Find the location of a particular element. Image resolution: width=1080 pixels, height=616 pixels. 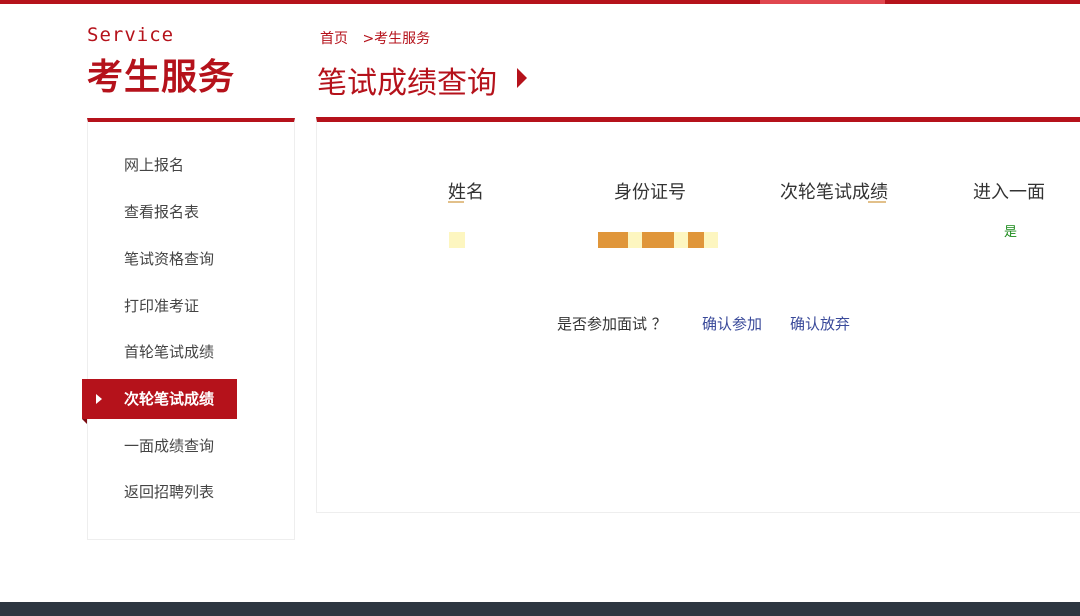

breadcrumb-home-link: 首页 is located at coordinates (334, 39).